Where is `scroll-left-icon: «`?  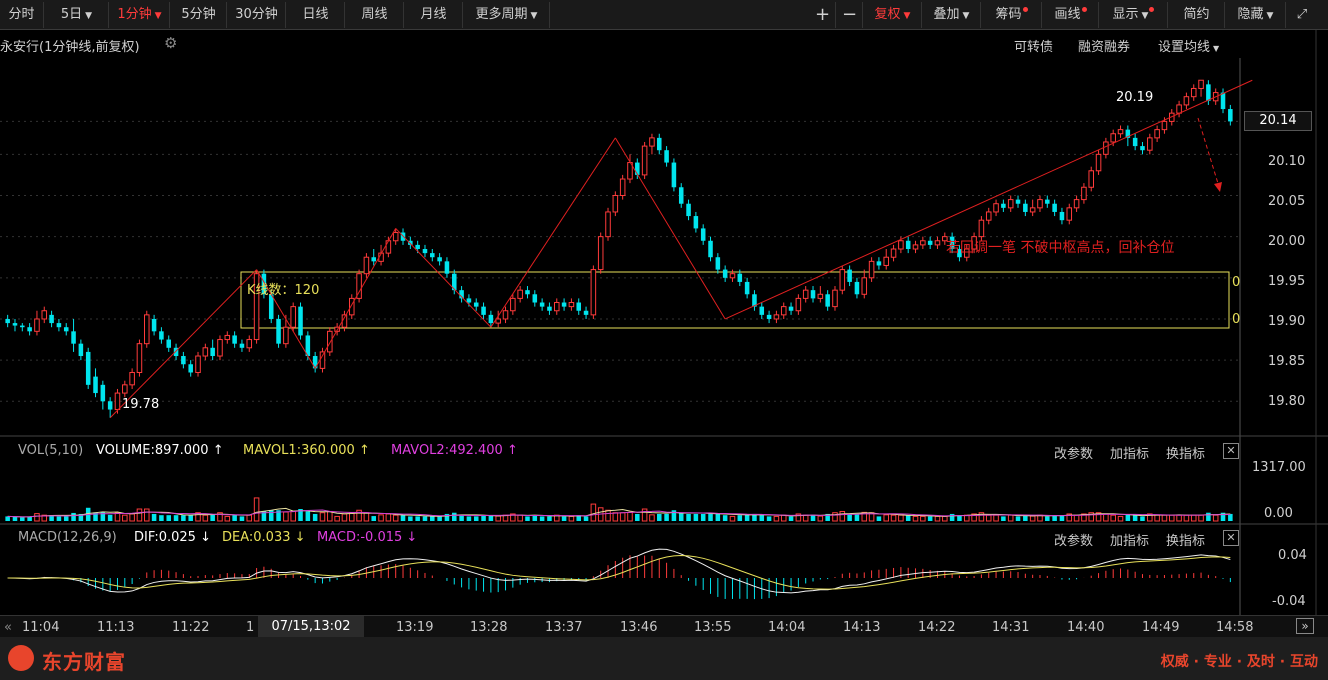
scroll-left-icon: « is located at coordinates (8, 627).